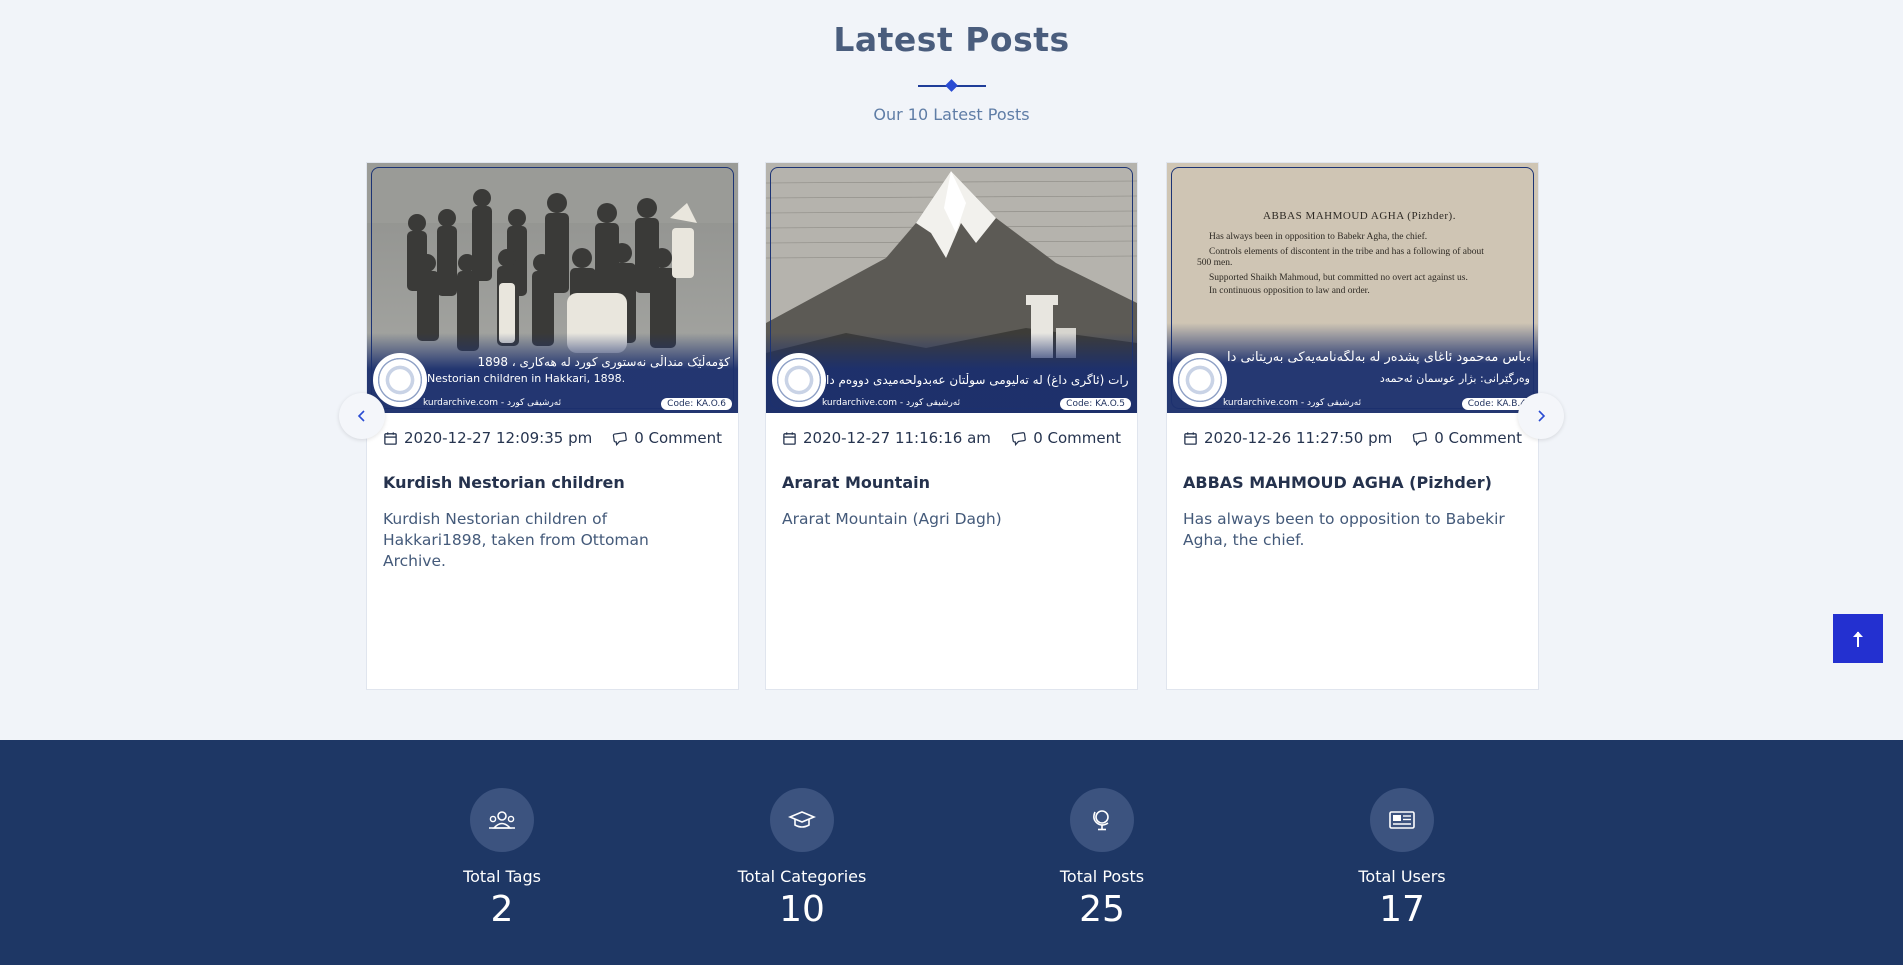 The height and width of the screenshot is (965, 1903). I want to click on post-meta: 2020-12-26 11:27:50 pm 0 Comment, so click(1352, 439).